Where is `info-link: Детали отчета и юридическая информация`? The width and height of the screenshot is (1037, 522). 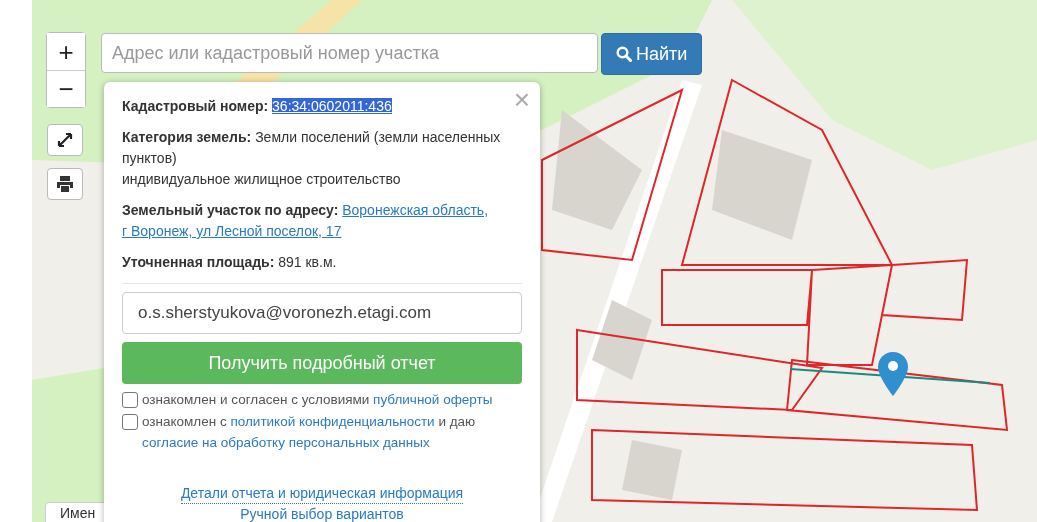 info-link: Детали отчета и юридическая информация is located at coordinates (322, 494).